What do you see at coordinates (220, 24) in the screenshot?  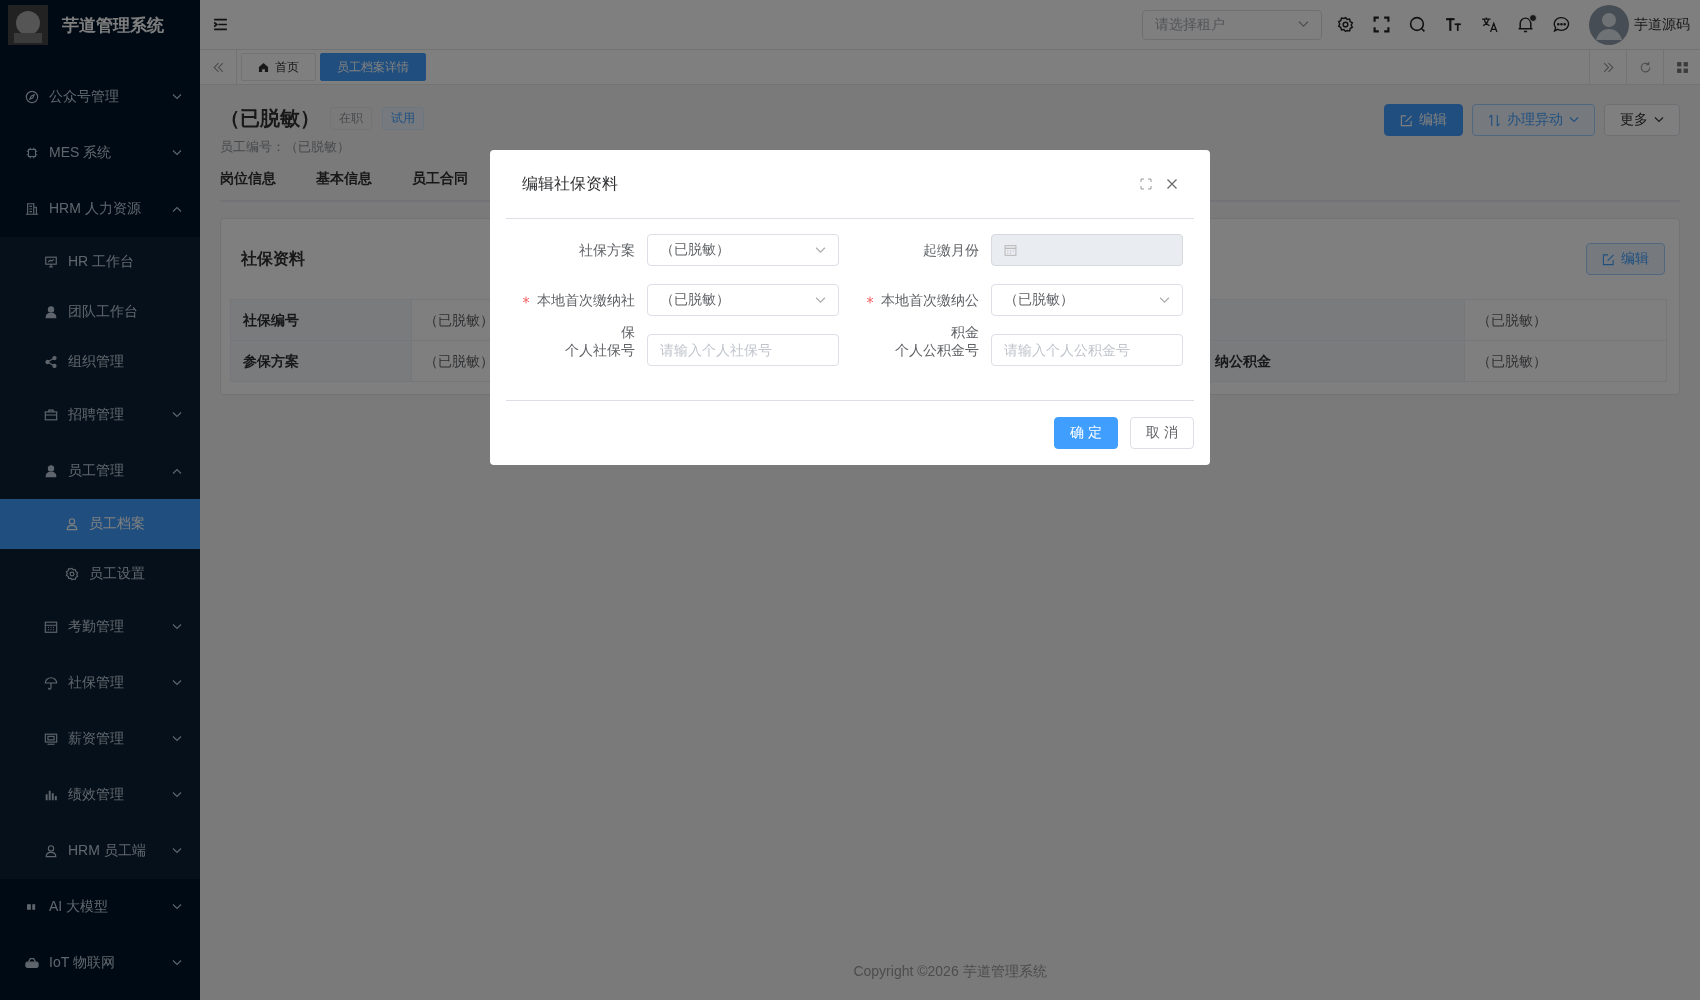 I see `menu-icon` at bounding box center [220, 24].